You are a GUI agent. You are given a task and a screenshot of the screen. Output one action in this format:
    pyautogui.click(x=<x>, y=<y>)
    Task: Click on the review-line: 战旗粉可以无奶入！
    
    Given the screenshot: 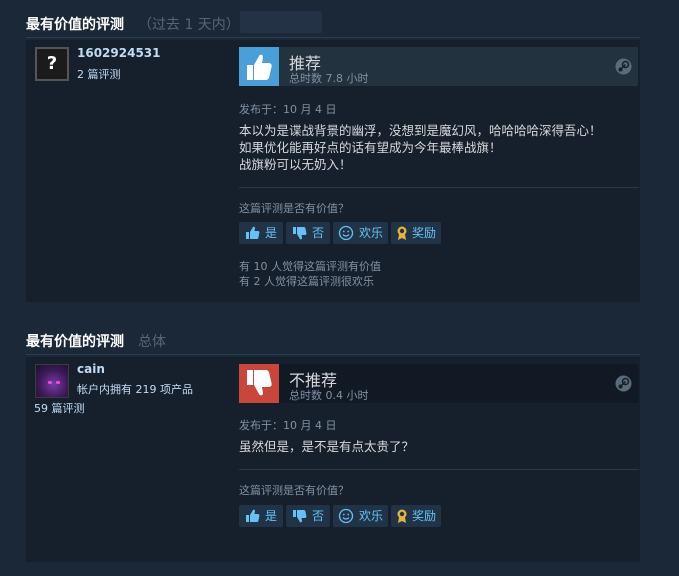 What is the action you would take?
    pyautogui.click(x=295, y=164)
    